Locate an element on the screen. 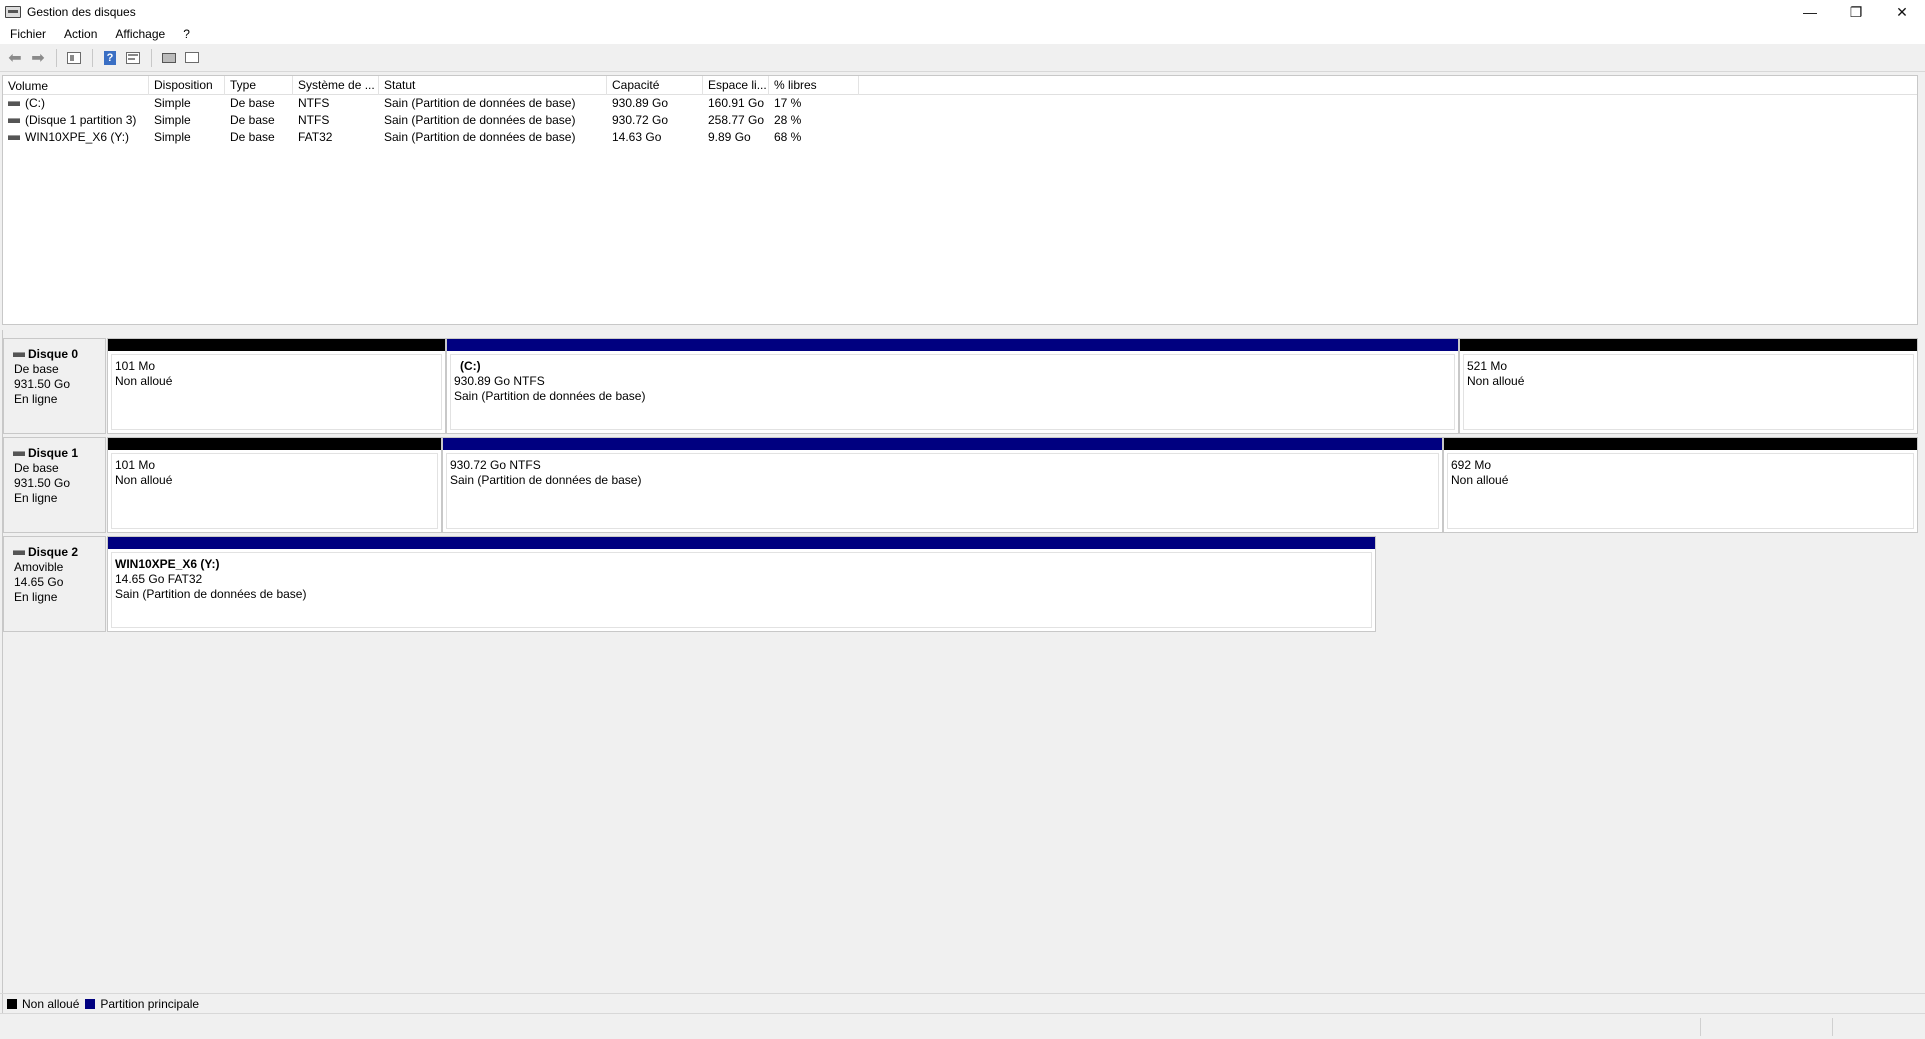 Image resolution: width=1925 pixels, height=1039 pixels. volume-filesystem: NTFS is located at coordinates (314, 103).